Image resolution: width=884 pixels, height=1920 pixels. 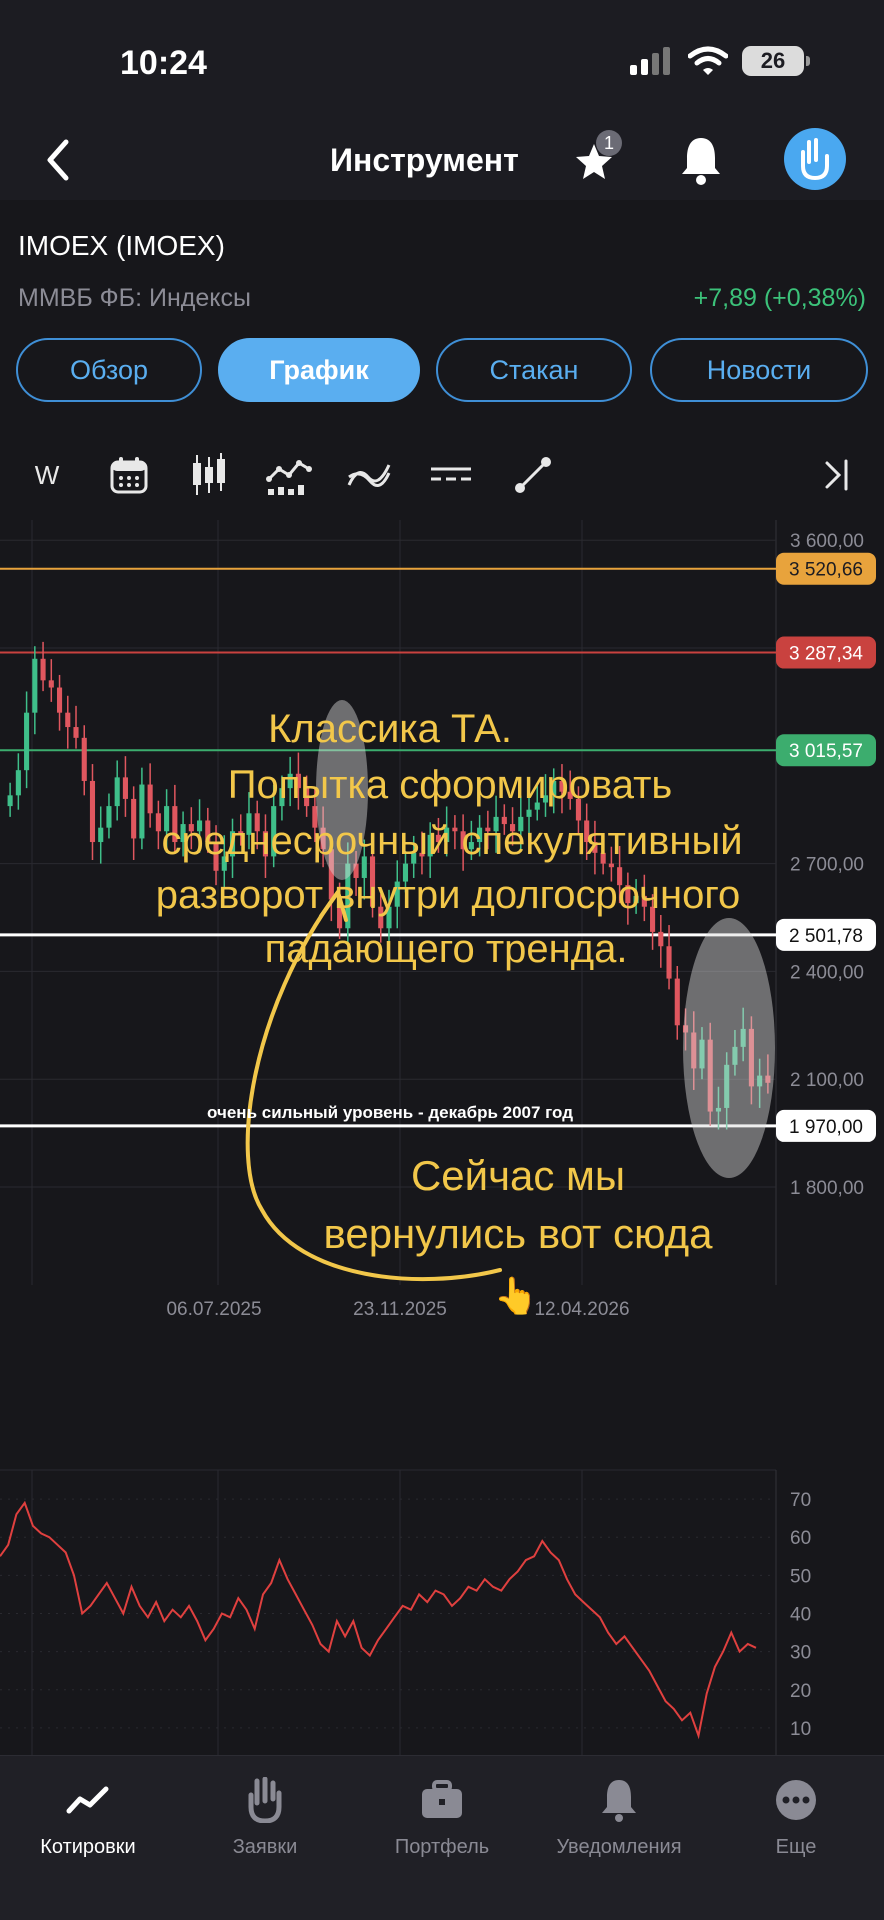 What do you see at coordinates (779, 298) in the screenshot?
I see `instrument-change: +7,89 (+0,38%)` at bounding box center [779, 298].